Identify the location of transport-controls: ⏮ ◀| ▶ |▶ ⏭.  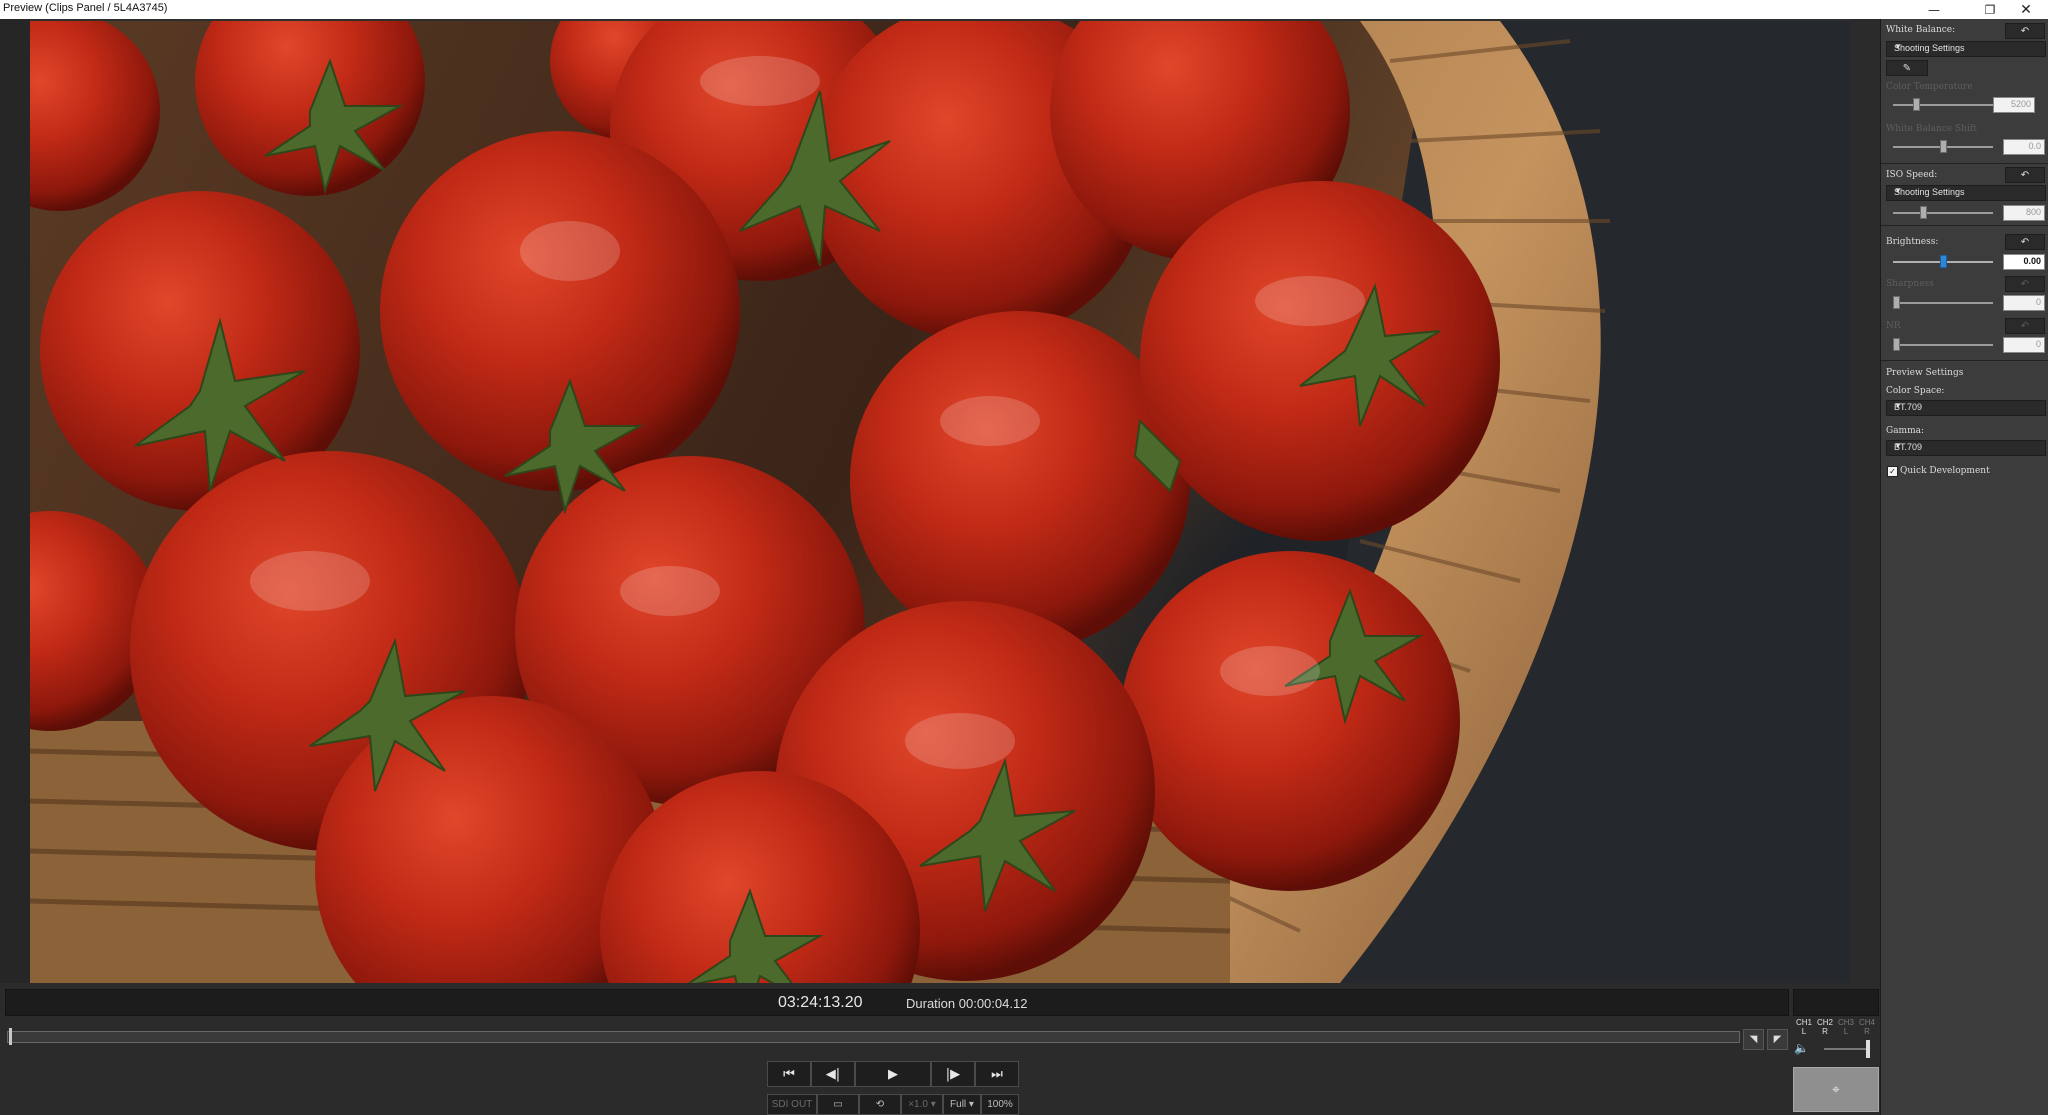
(893, 1074).